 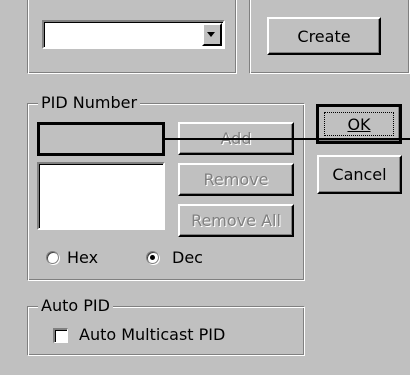 I want to click on remove-button: Remove, so click(x=236, y=179).